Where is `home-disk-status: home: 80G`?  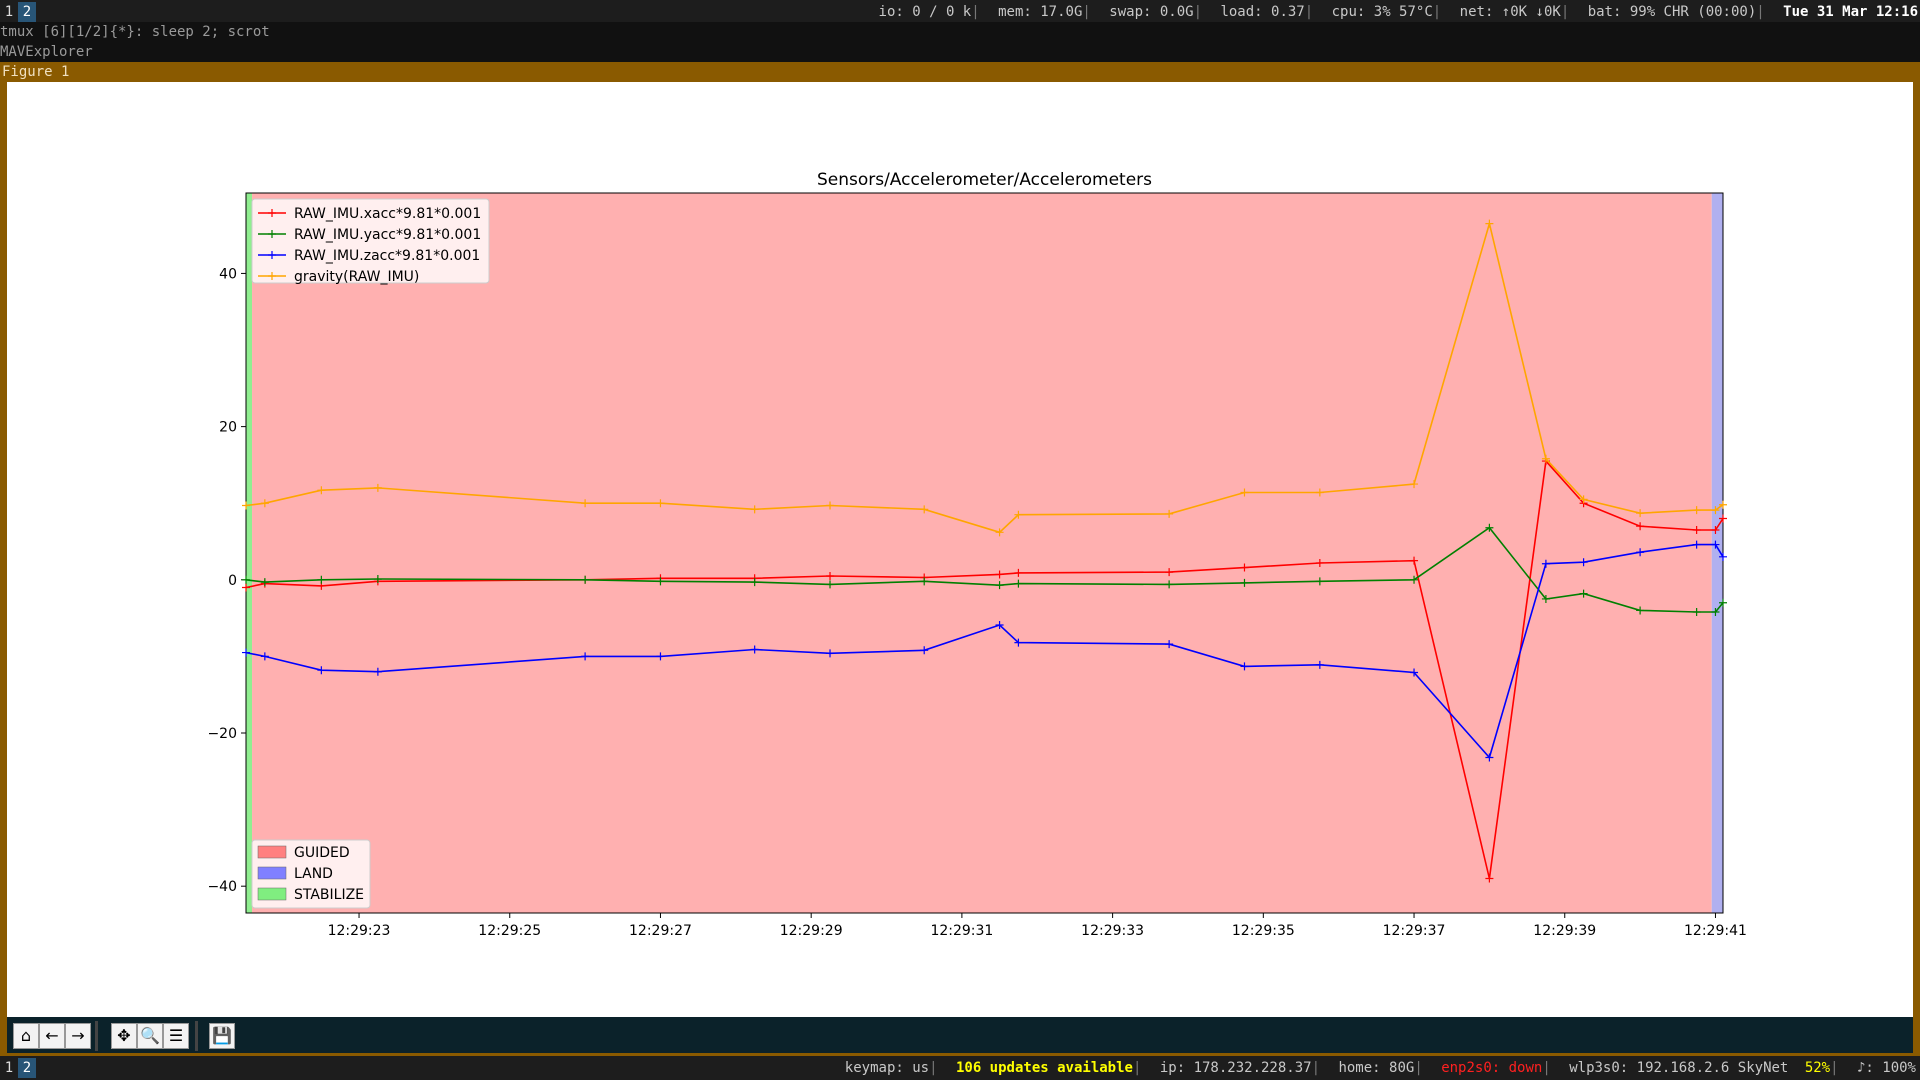
home-disk-status: home: 80G is located at coordinates (1376, 1068).